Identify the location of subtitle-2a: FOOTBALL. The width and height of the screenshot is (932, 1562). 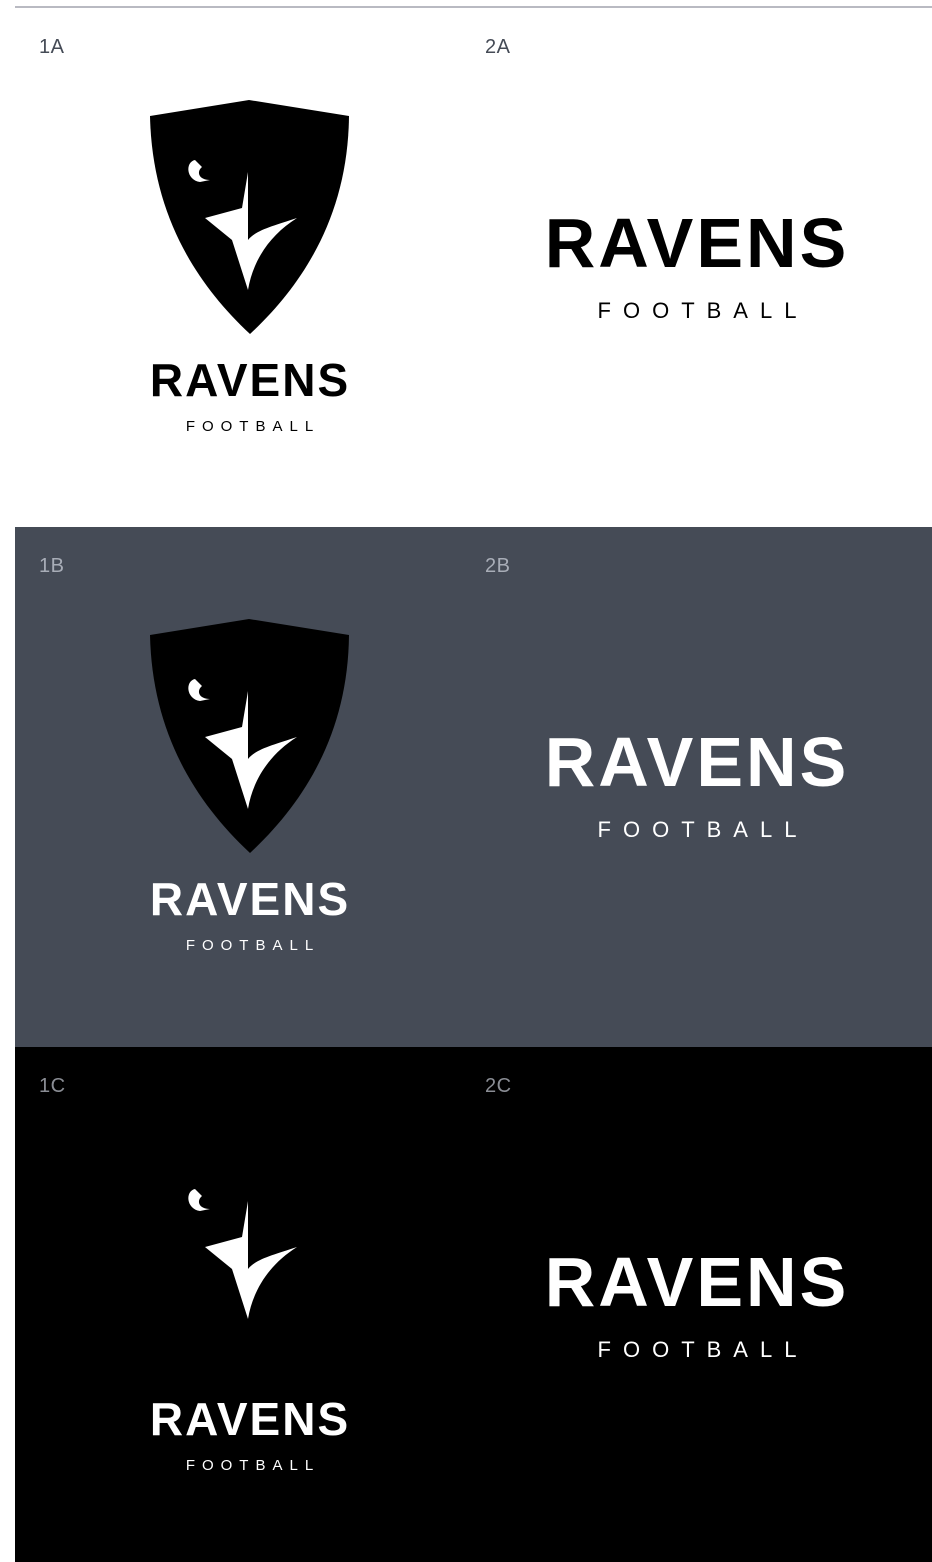
(703, 310).